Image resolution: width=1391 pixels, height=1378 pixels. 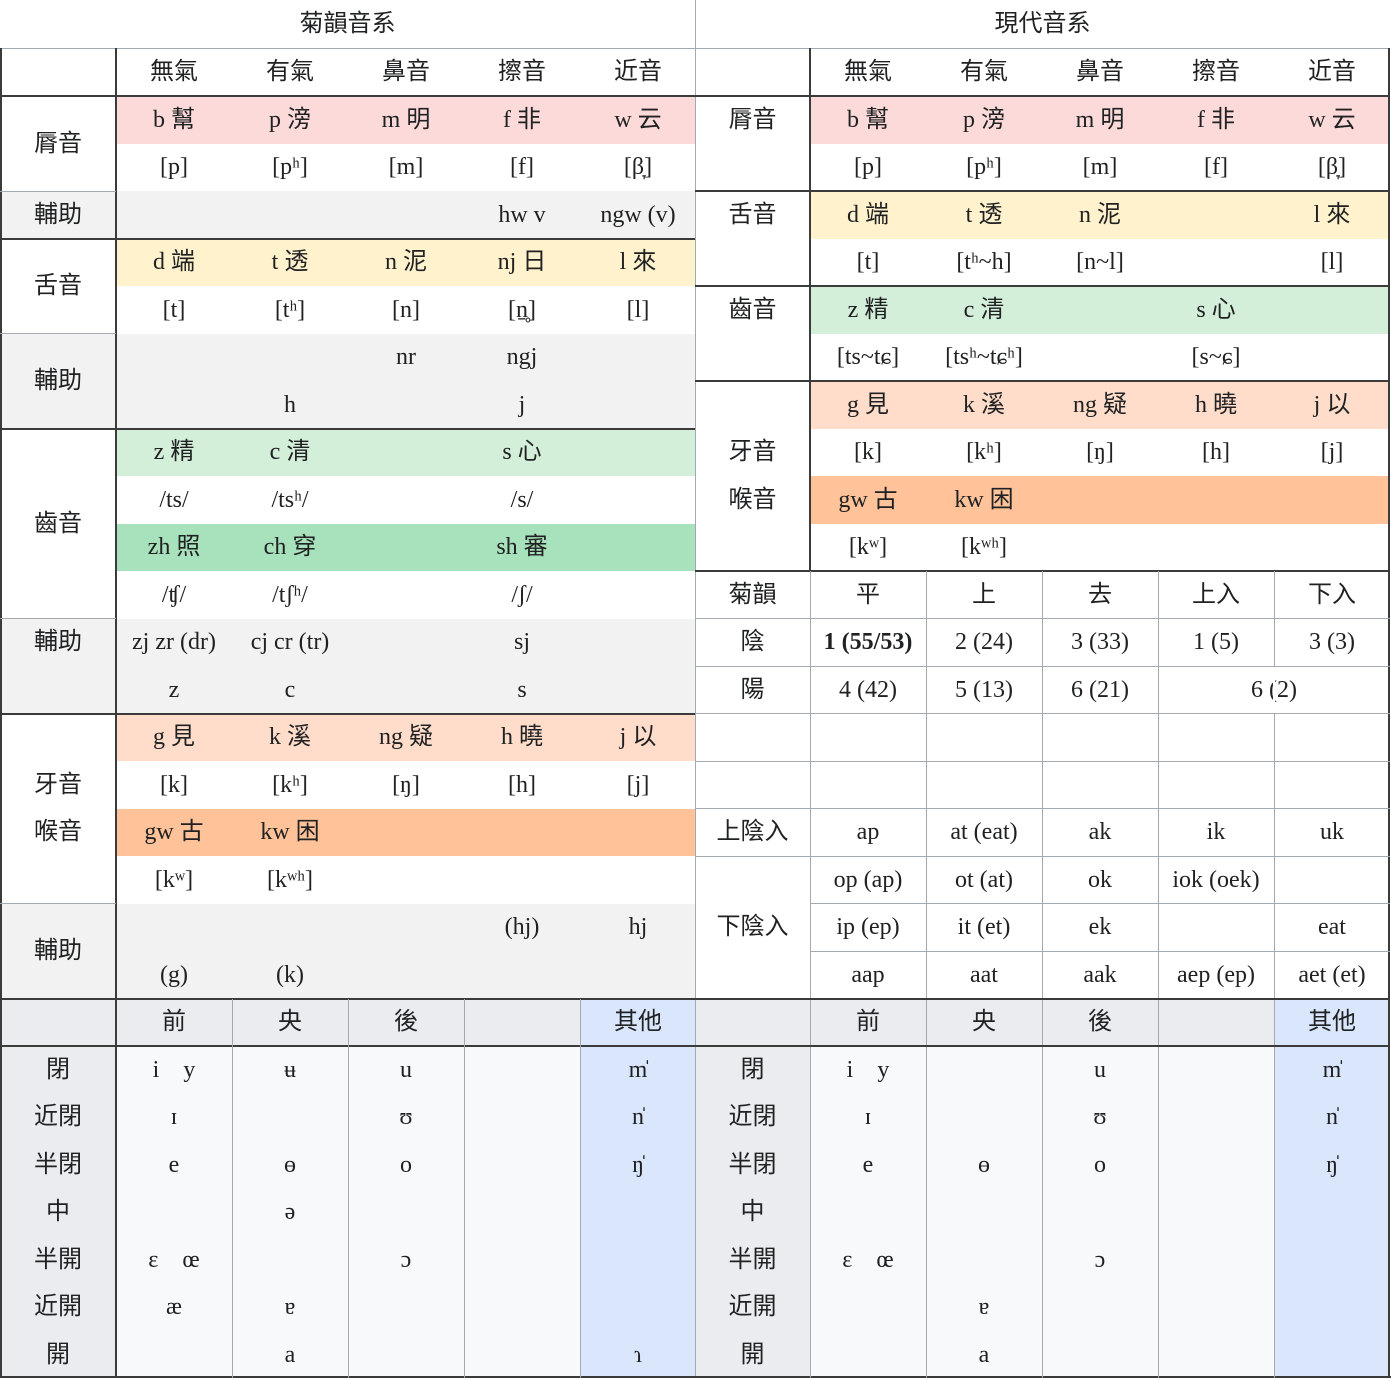 I want to click on right-vowel-central: a, so click(x=984, y=1354).